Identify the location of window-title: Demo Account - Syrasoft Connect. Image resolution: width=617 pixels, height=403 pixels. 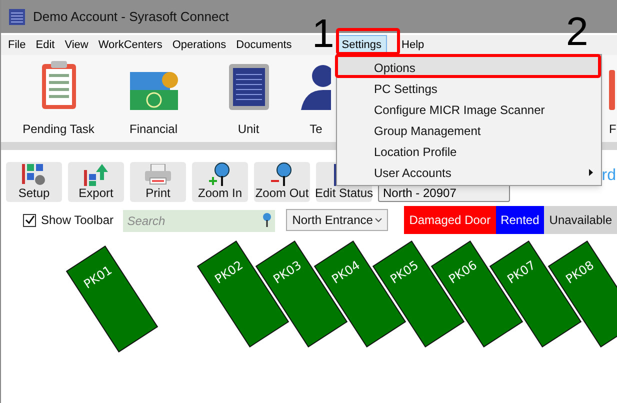
(131, 17).